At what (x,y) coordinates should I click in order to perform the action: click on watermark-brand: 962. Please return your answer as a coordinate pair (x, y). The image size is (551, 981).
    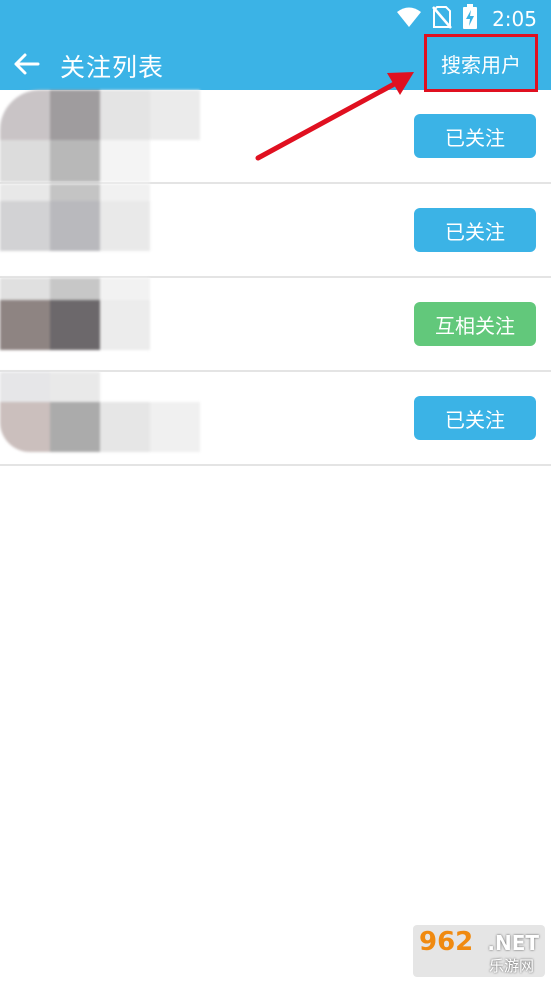
    Looking at the image, I should click on (446, 942).